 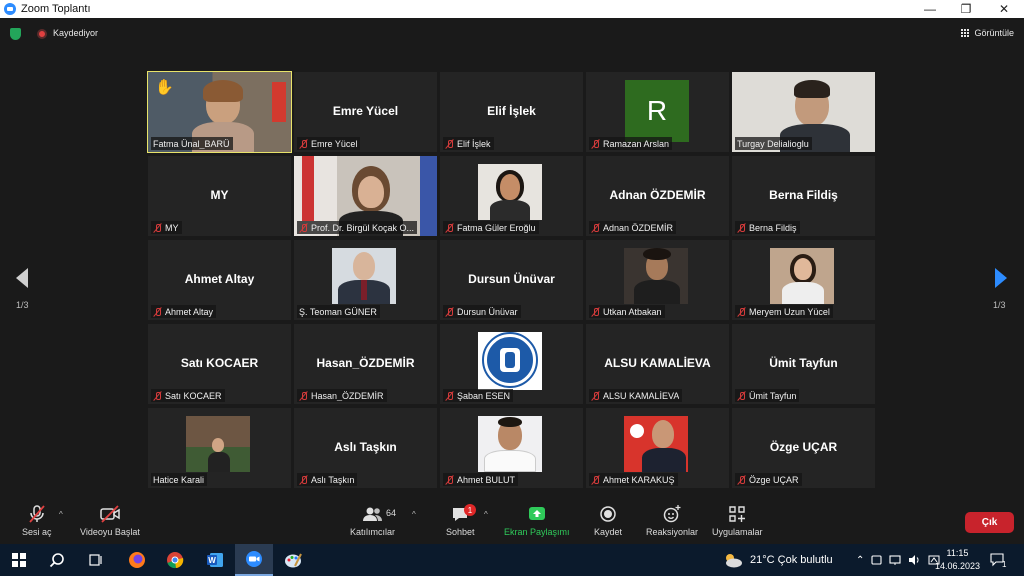 I want to click on network-icon, so click(x=895, y=560).